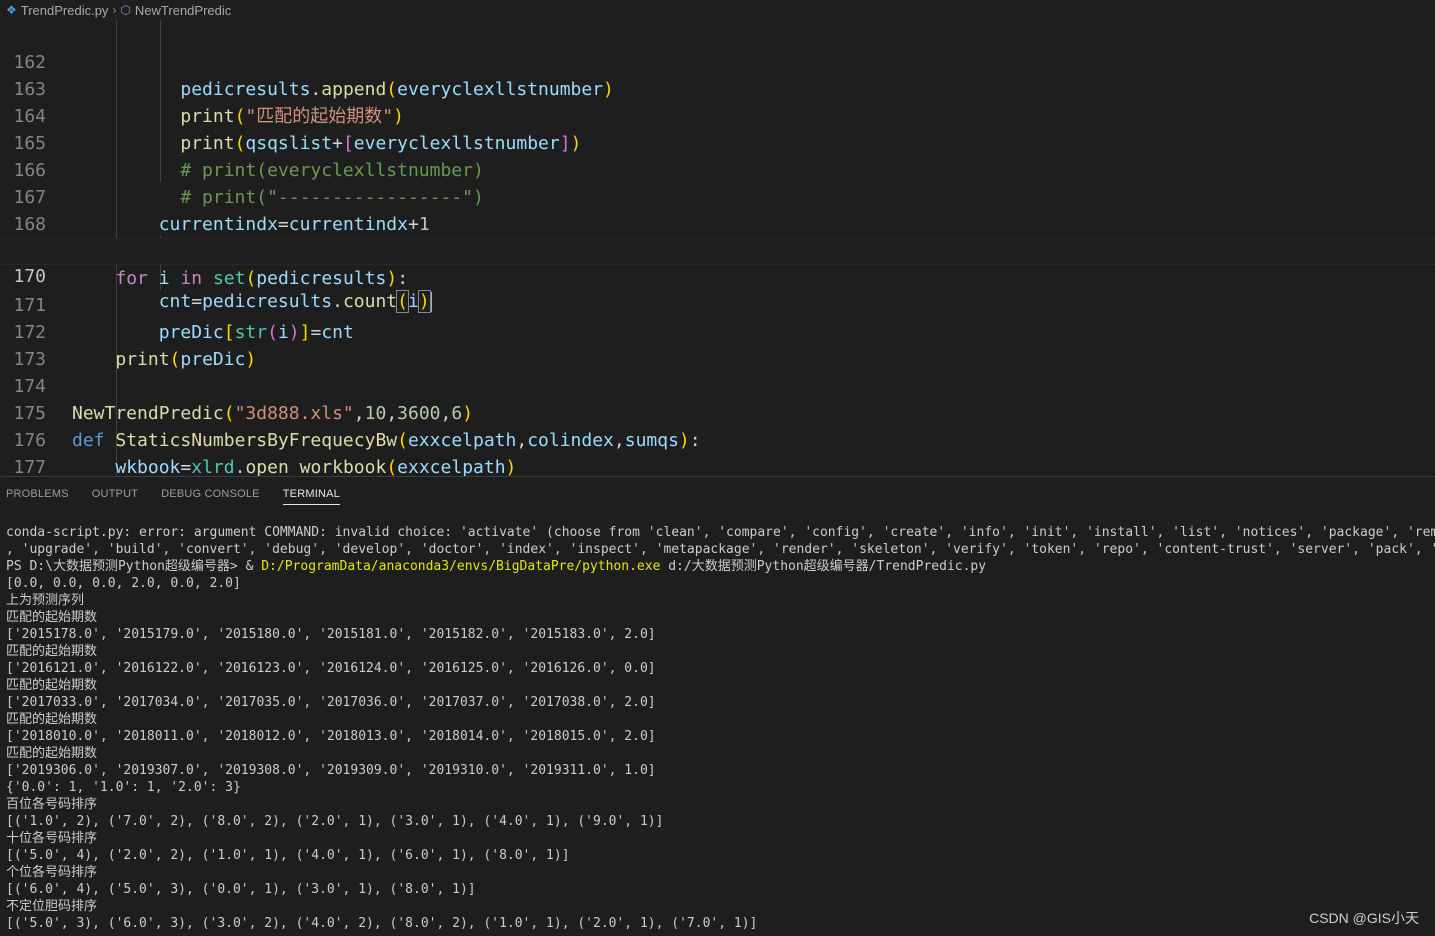  Describe the element at coordinates (717, 10) in the screenshot. I see `breadcrumb: ❖ TrendPredic.py › ⬡ NewTrendPredic` at that location.